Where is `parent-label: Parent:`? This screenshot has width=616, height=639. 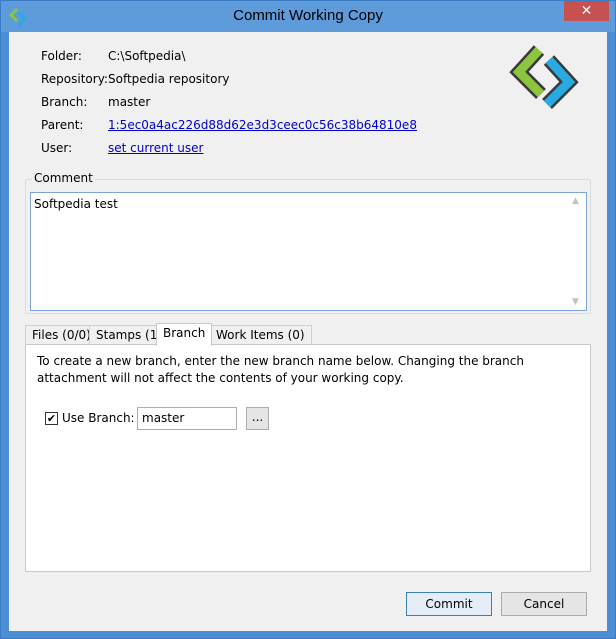 parent-label: Parent: is located at coordinates (62, 125).